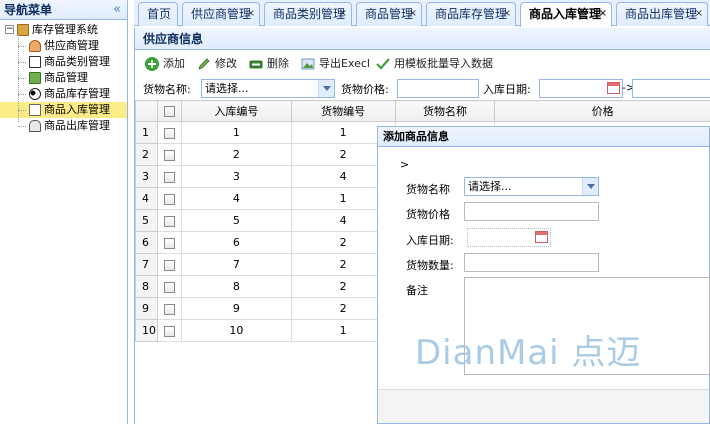 The width and height of the screenshot is (710, 424). What do you see at coordinates (417, 290) in the screenshot?
I see `remark-label: 备注` at bounding box center [417, 290].